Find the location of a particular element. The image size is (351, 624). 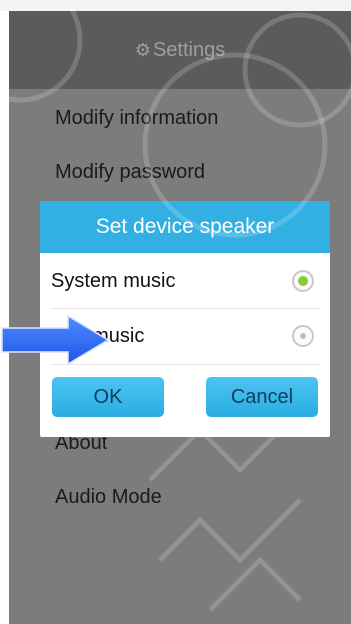

dialog-title: Set device speaker is located at coordinates (185, 227).